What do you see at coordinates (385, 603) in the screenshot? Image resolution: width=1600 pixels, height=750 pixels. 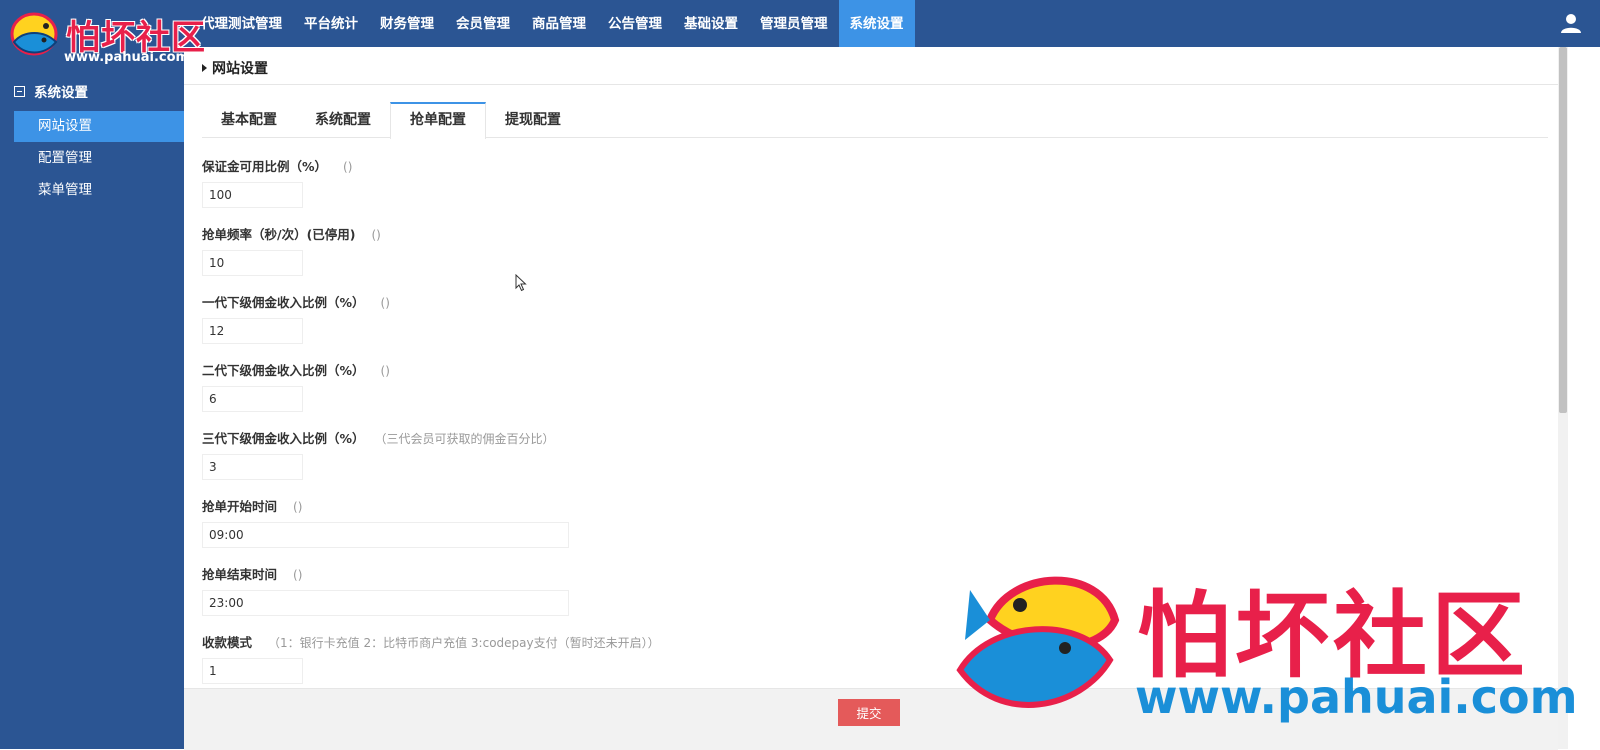 I see `grab-end-time-input` at bounding box center [385, 603].